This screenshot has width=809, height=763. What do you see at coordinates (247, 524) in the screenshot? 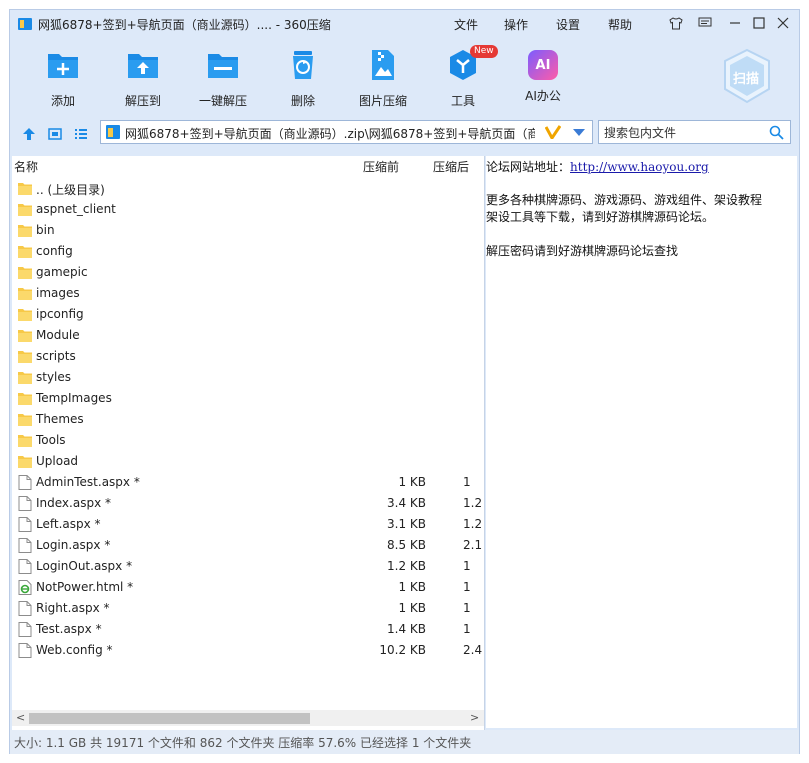
I see `file-row: Left.aspx * 3.1 KB 1.2` at bounding box center [247, 524].